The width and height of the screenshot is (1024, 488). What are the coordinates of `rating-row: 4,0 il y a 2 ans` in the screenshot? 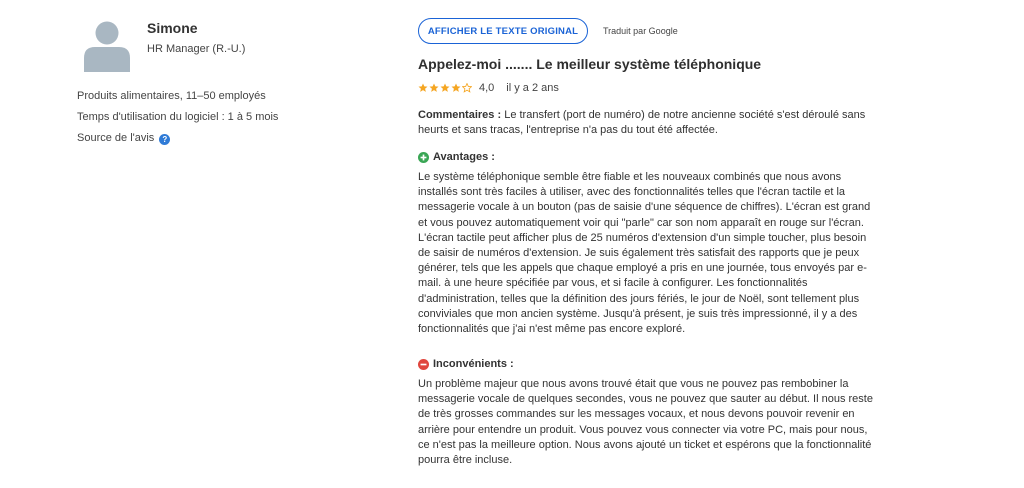 It's located at (488, 88).